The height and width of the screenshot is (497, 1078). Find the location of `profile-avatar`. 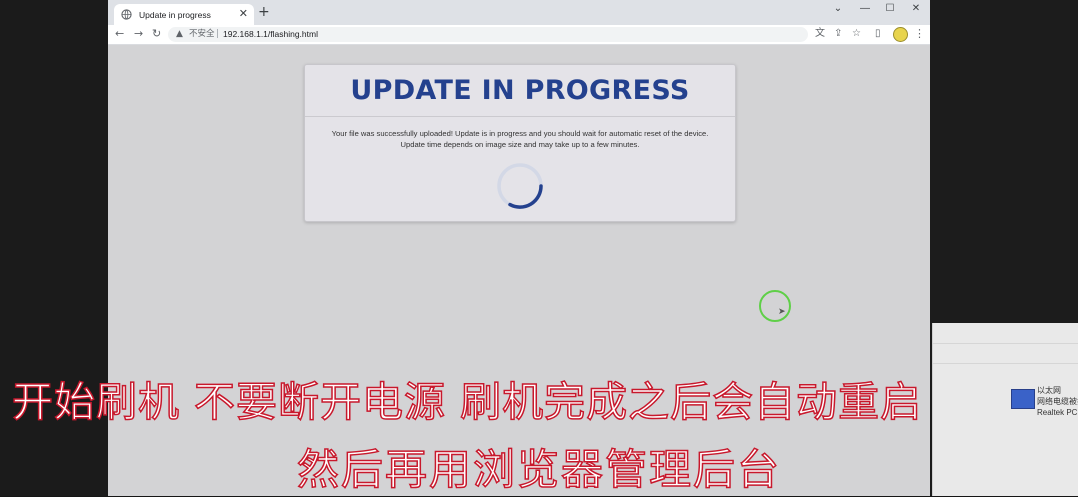

profile-avatar is located at coordinates (900, 34).